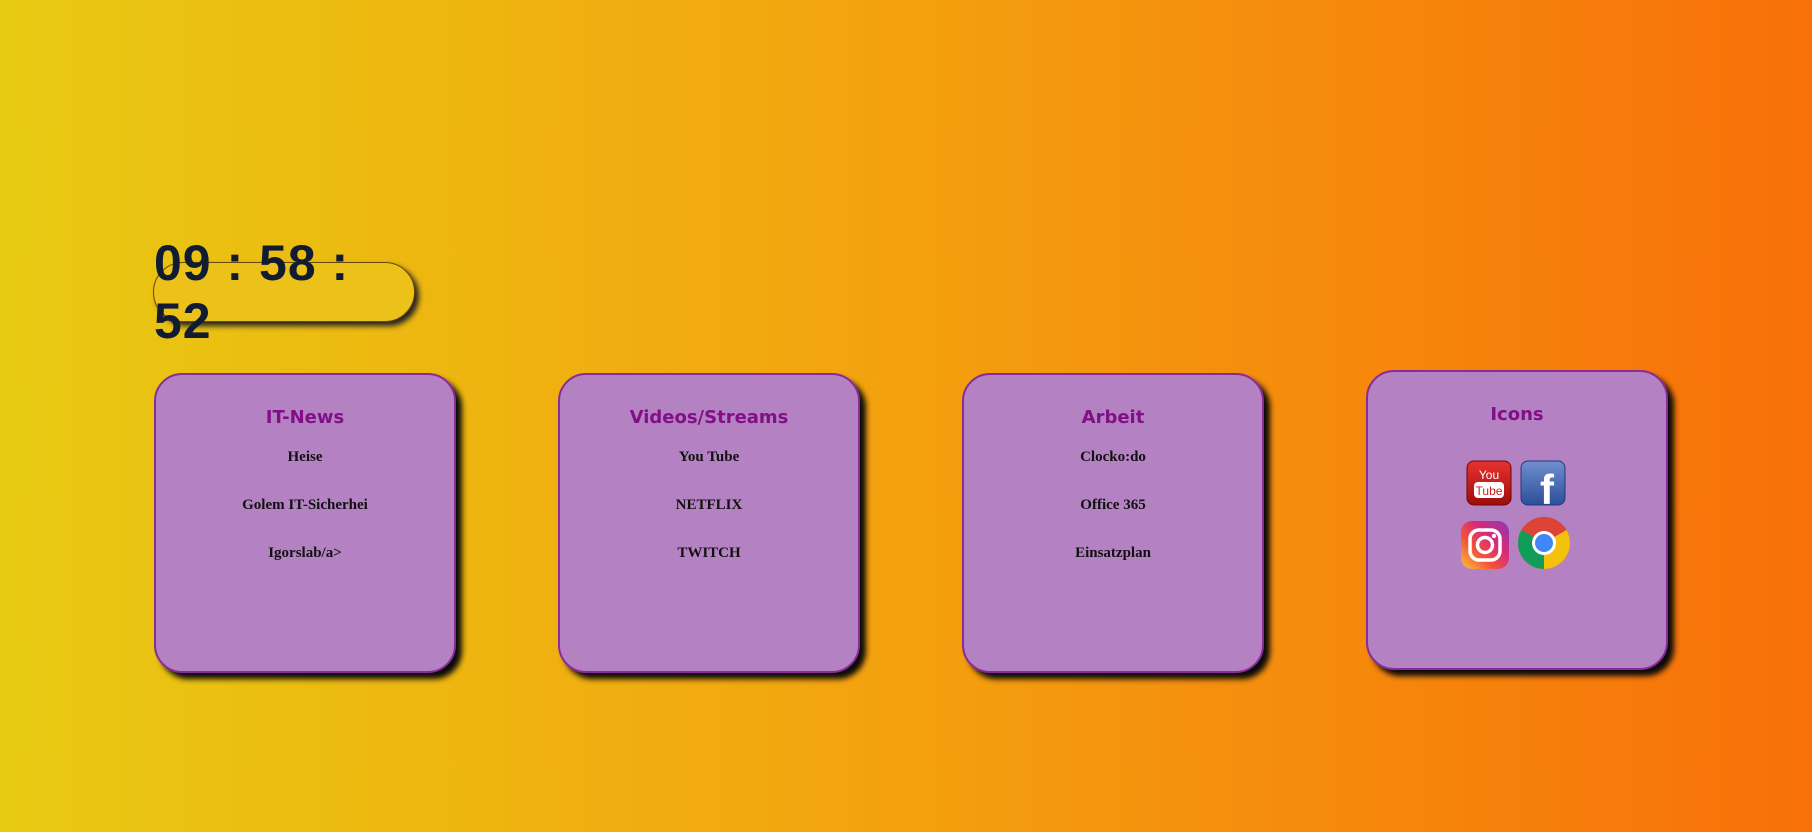 The height and width of the screenshot is (832, 1812). Describe the element at coordinates (1113, 472) in the screenshot. I see `list-item: Clocko:do` at that location.